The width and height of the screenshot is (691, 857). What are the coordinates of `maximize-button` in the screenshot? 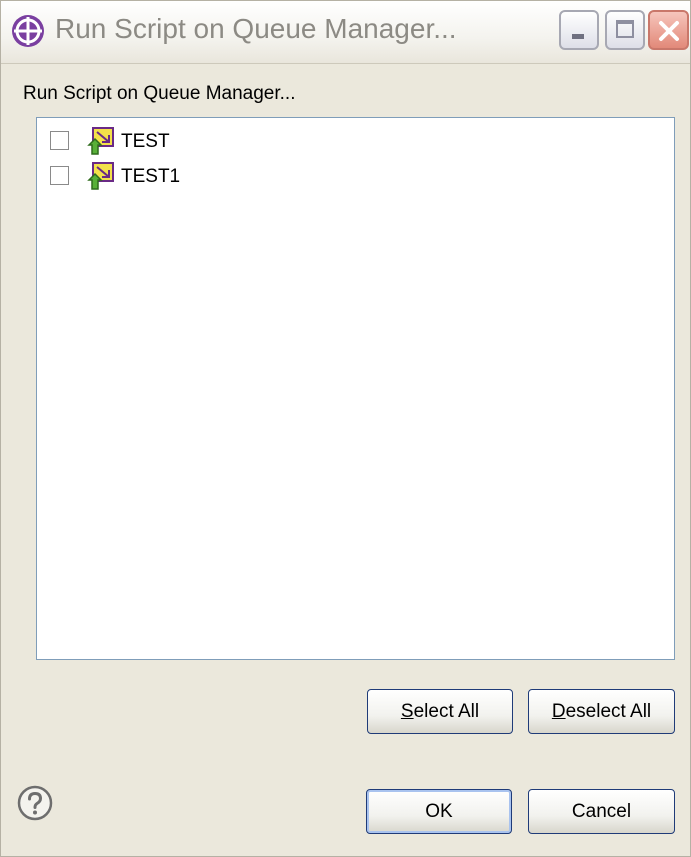 It's located at (625, 30).